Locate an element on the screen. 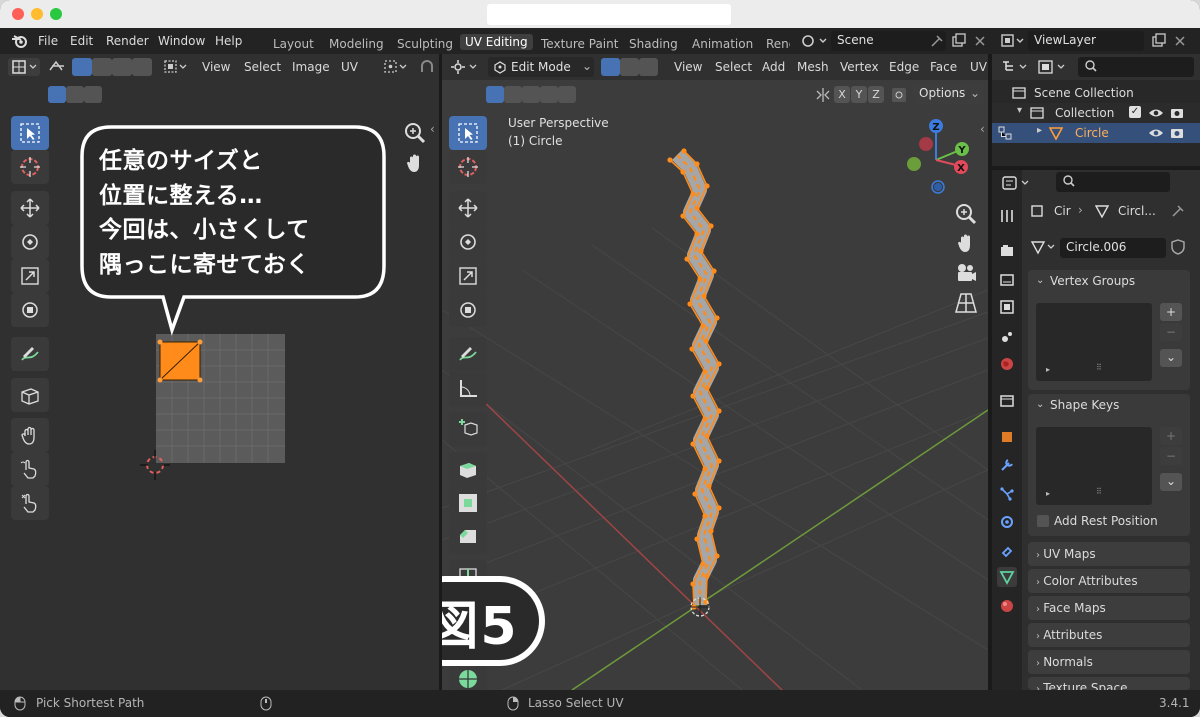 This screenshot has height=717, width=1200. collection-checkbox: ✓ is located at coordinates (1135, 112).